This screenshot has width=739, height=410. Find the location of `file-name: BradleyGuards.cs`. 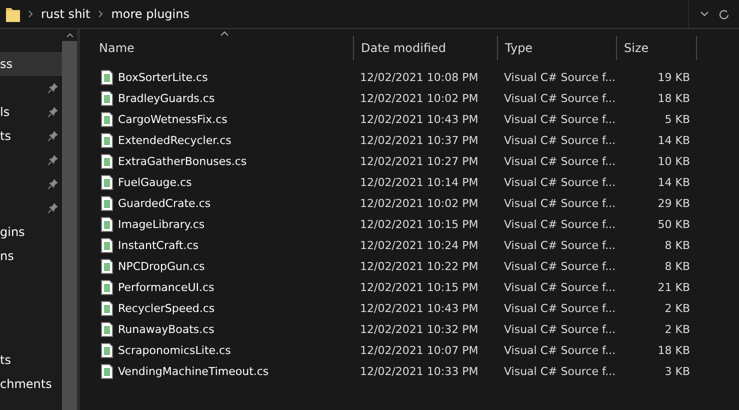

file-name: BradleyGuards.cs is located at coordinates (166, 98).